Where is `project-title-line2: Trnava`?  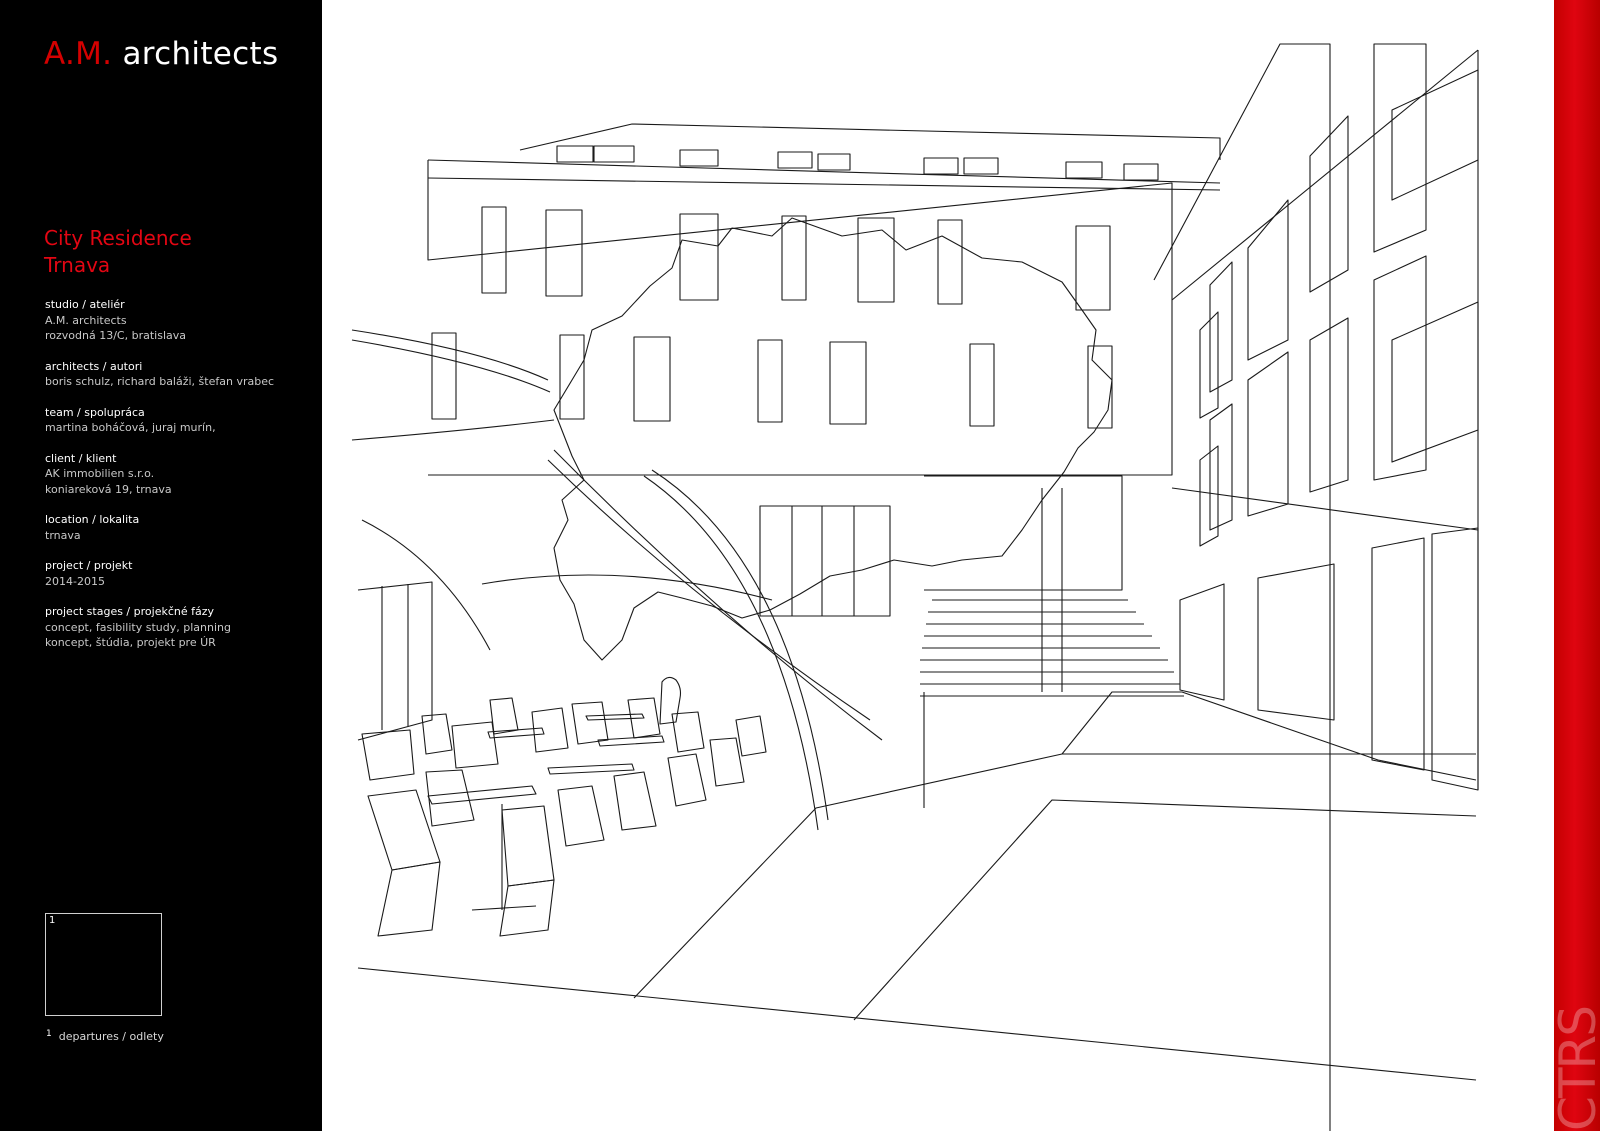 project-title-line2: Trnava is located at coordinates (77, 265).